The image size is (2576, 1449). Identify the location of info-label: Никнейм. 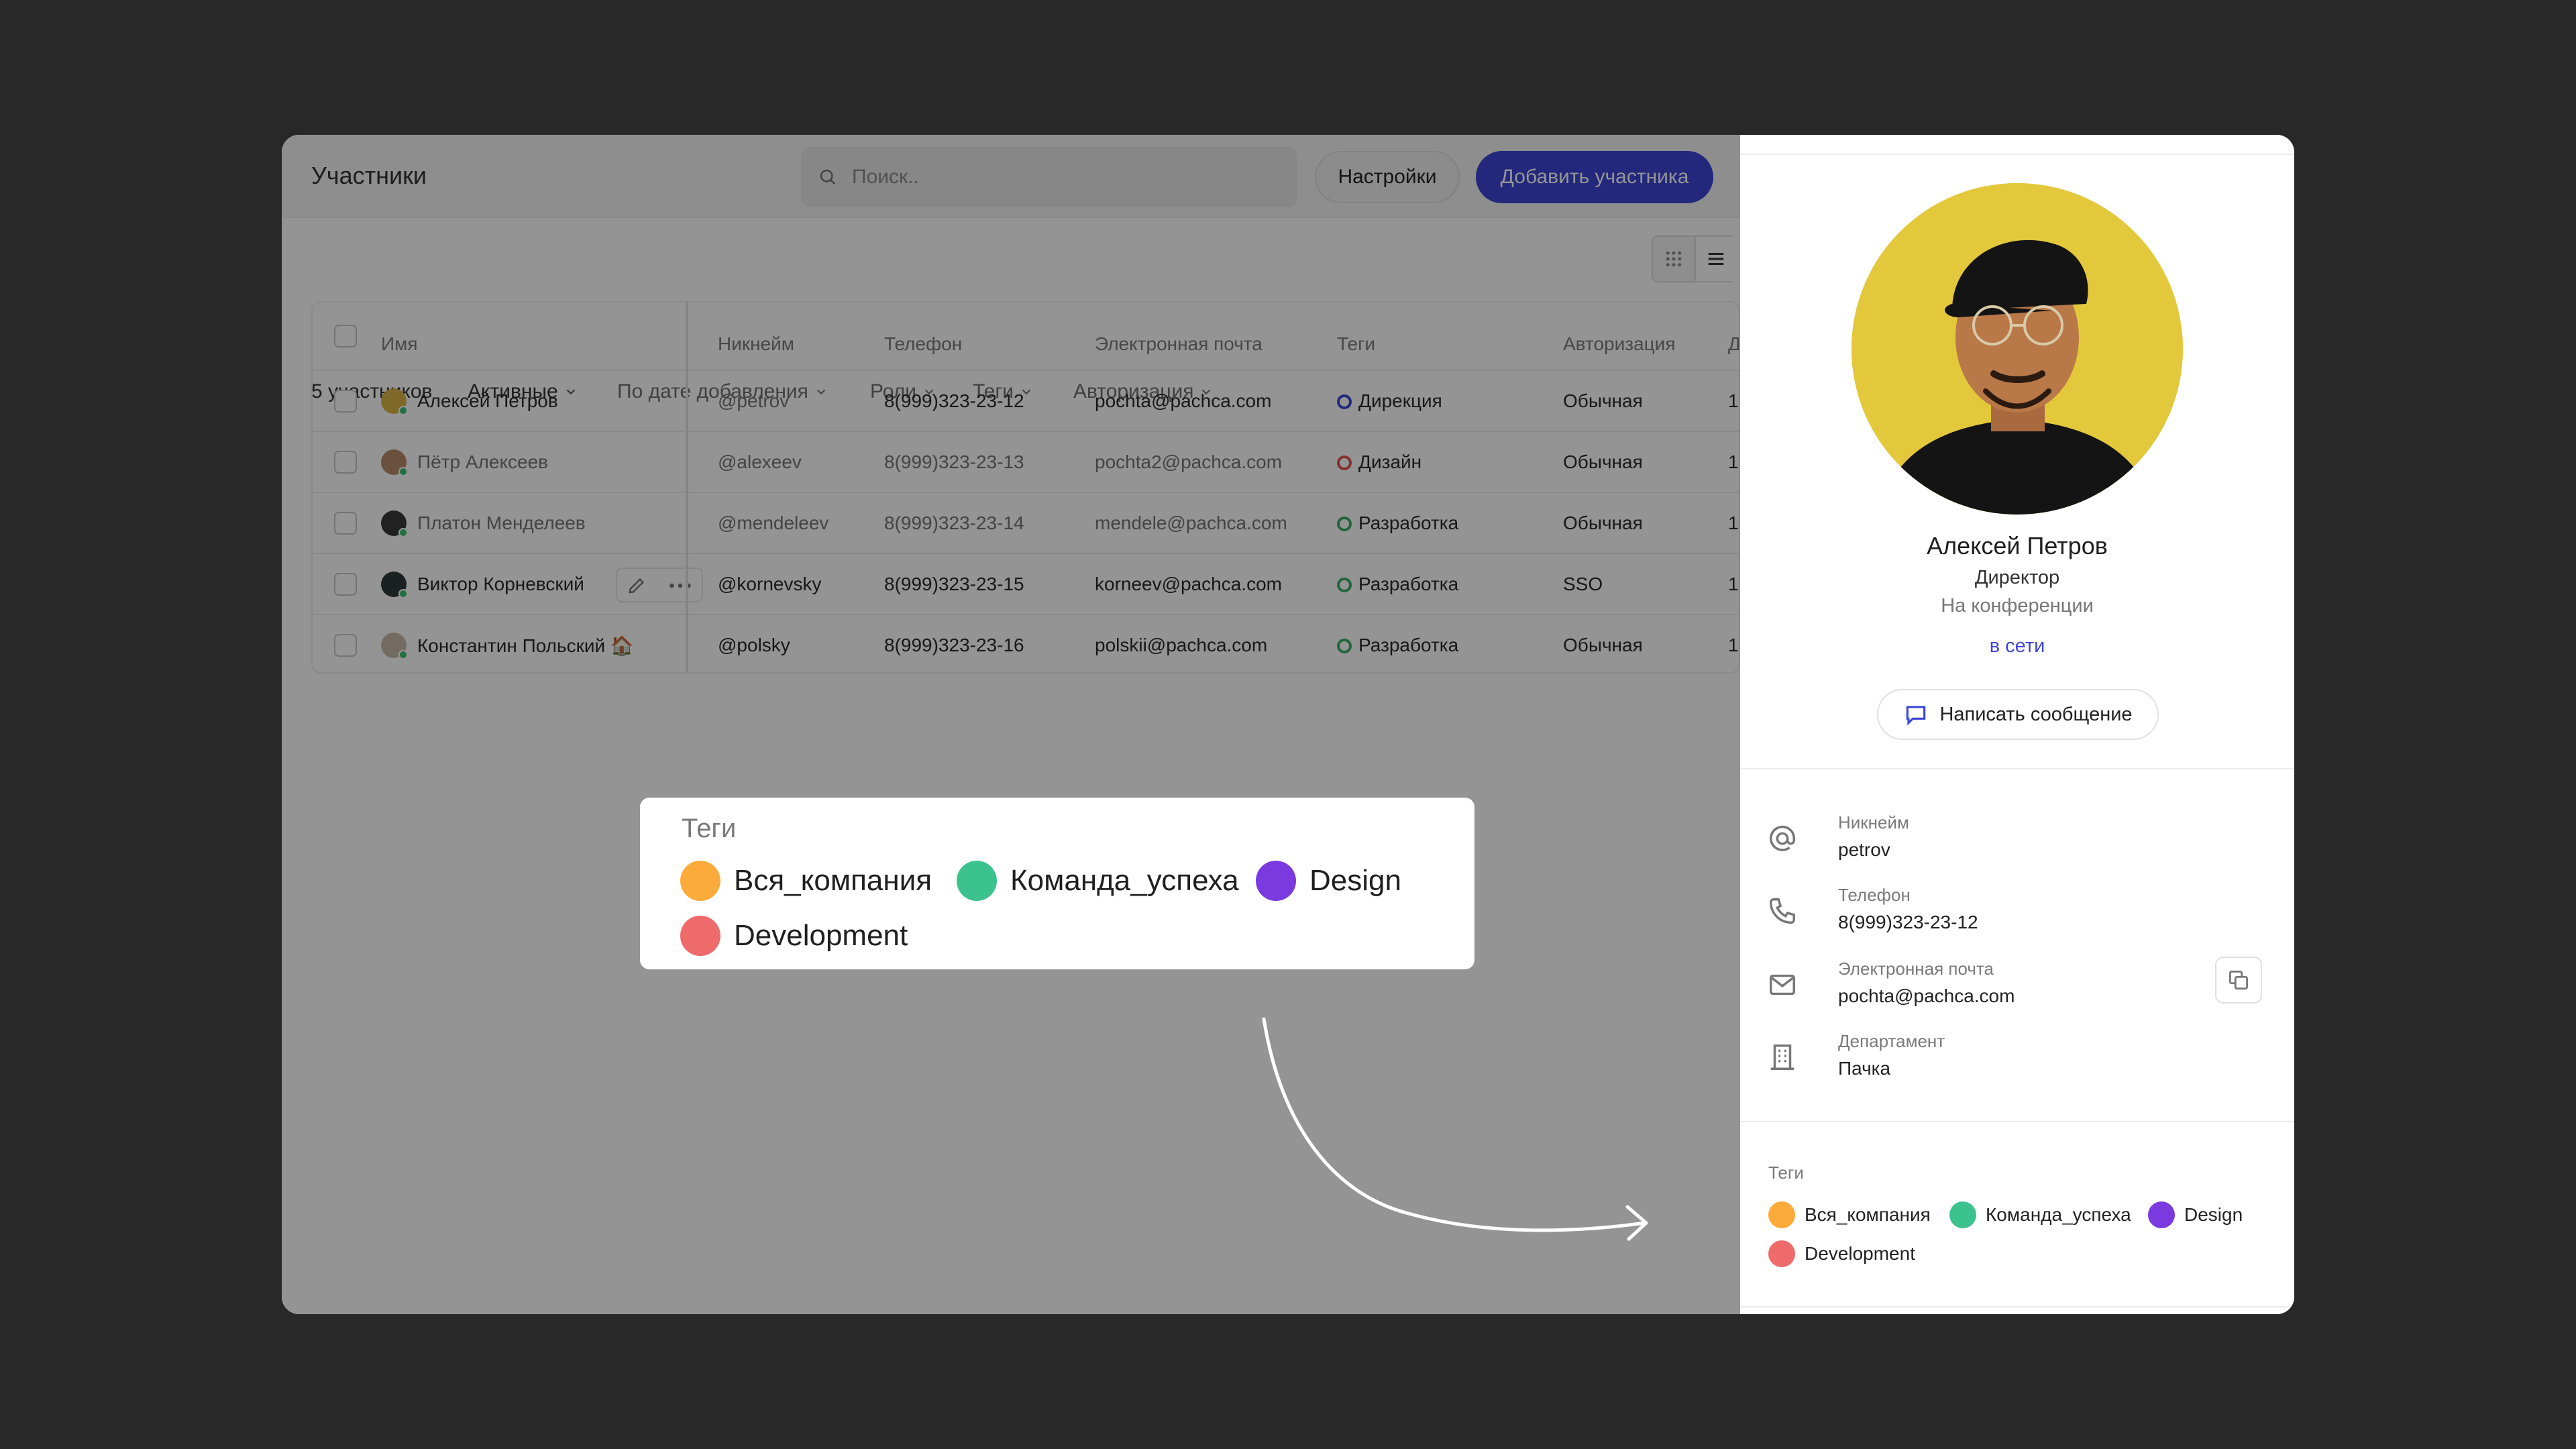
(1873, 822).